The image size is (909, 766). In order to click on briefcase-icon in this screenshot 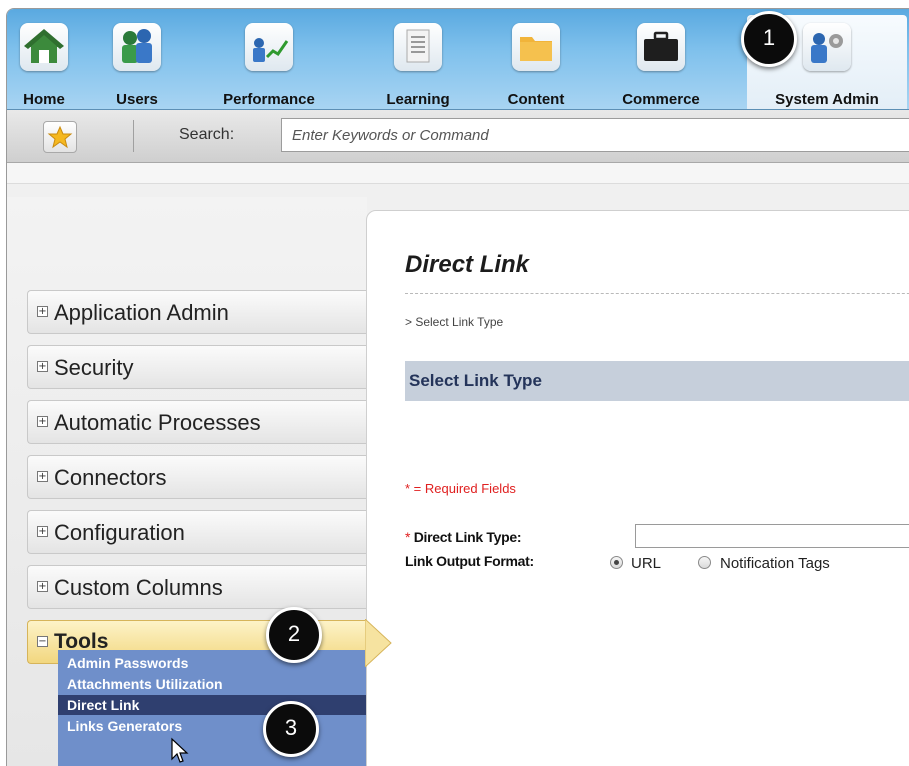, I will do `click(661, 47)`.